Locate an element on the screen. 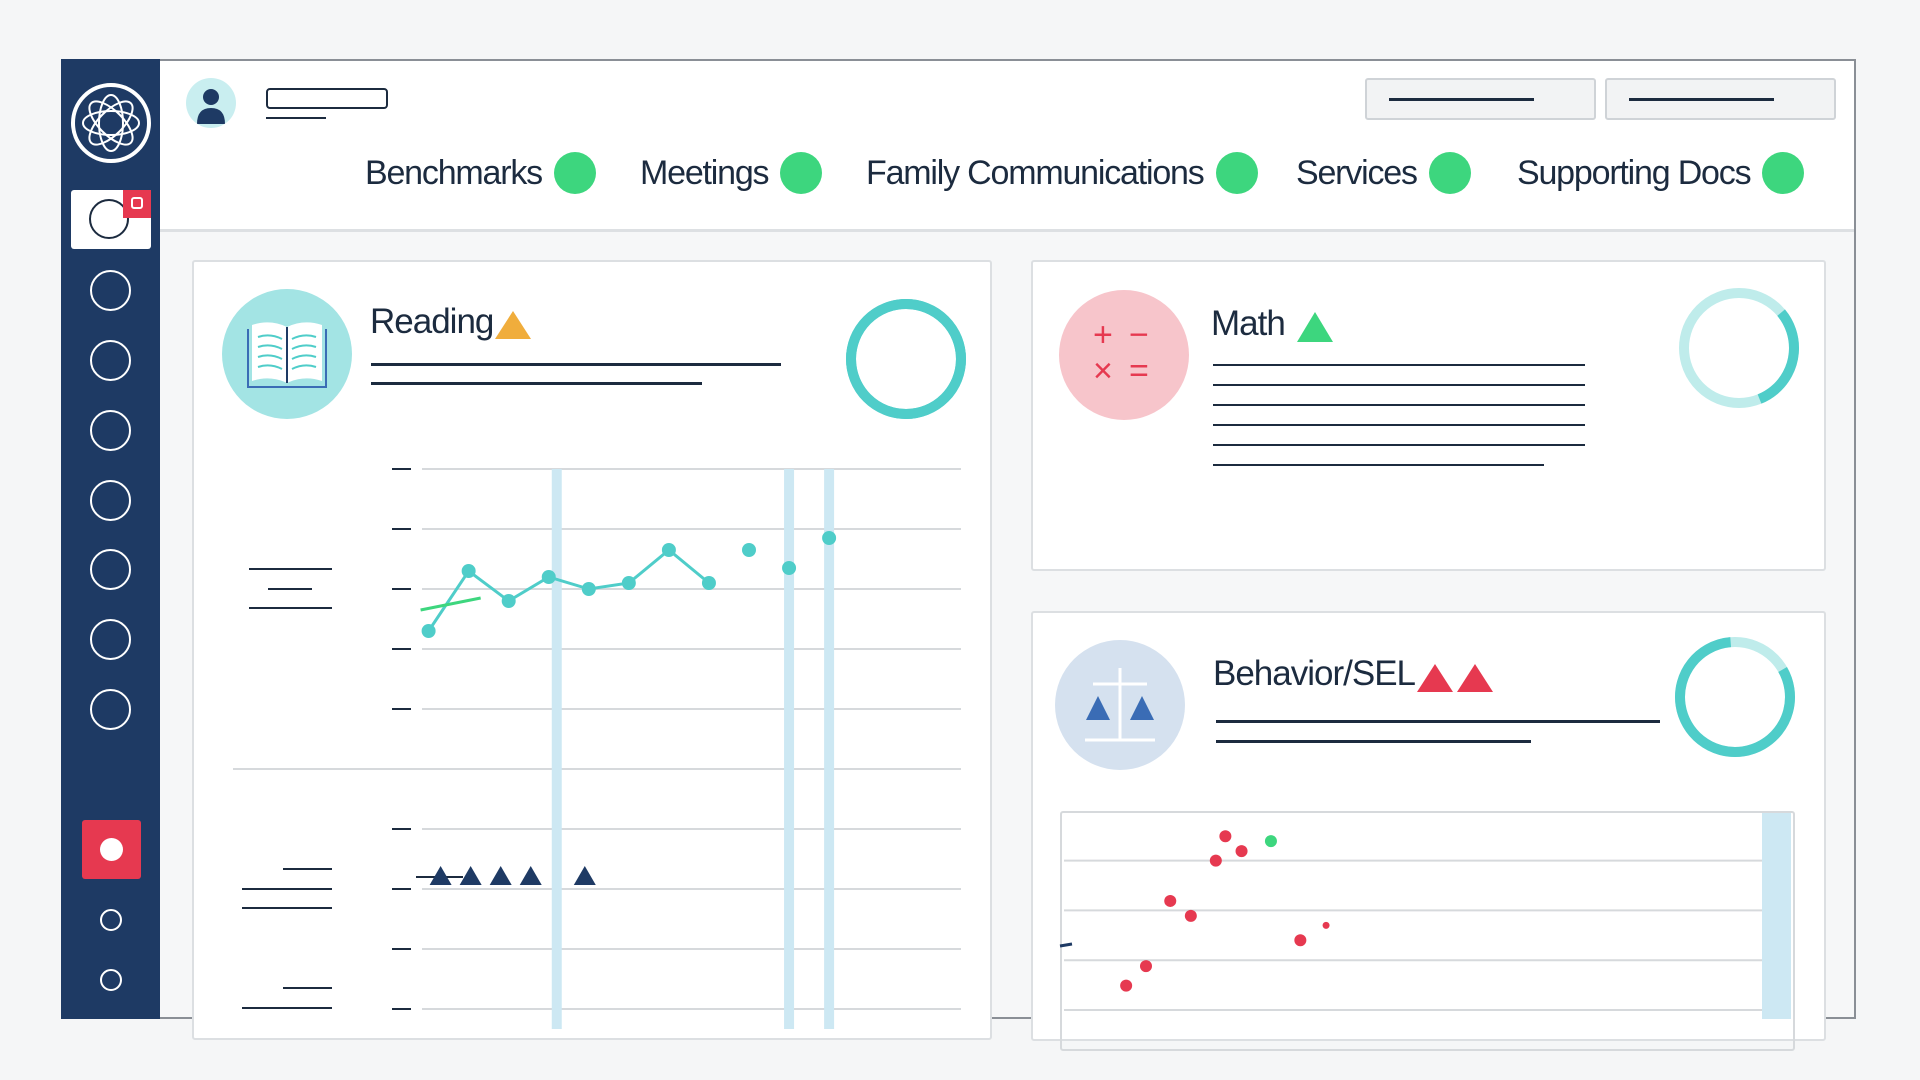 The width and height of the screenshot is (1920, 1080). tab-meetings: Meetings is located at coordinates (731, 173).